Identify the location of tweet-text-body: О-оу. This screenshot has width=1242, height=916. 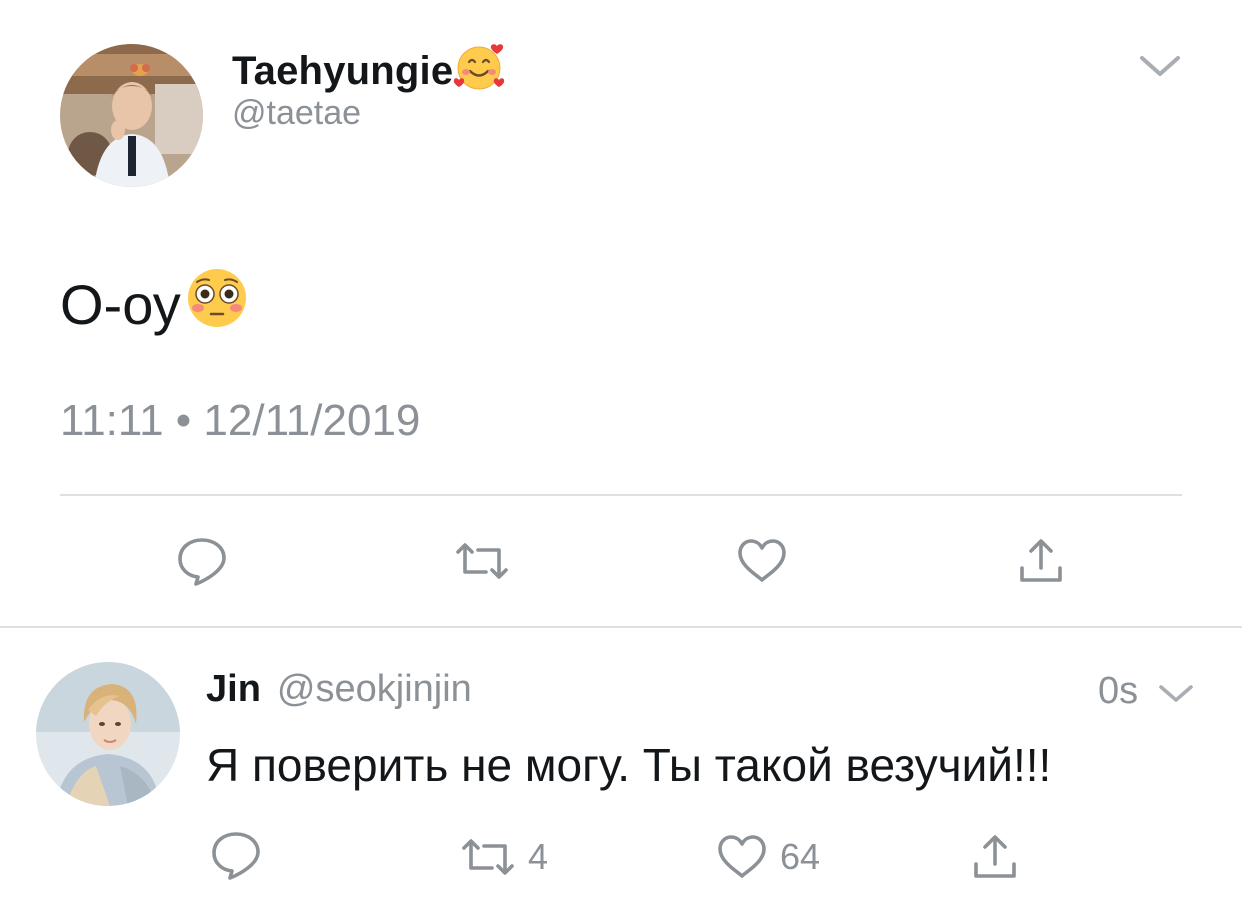
(120, 304).